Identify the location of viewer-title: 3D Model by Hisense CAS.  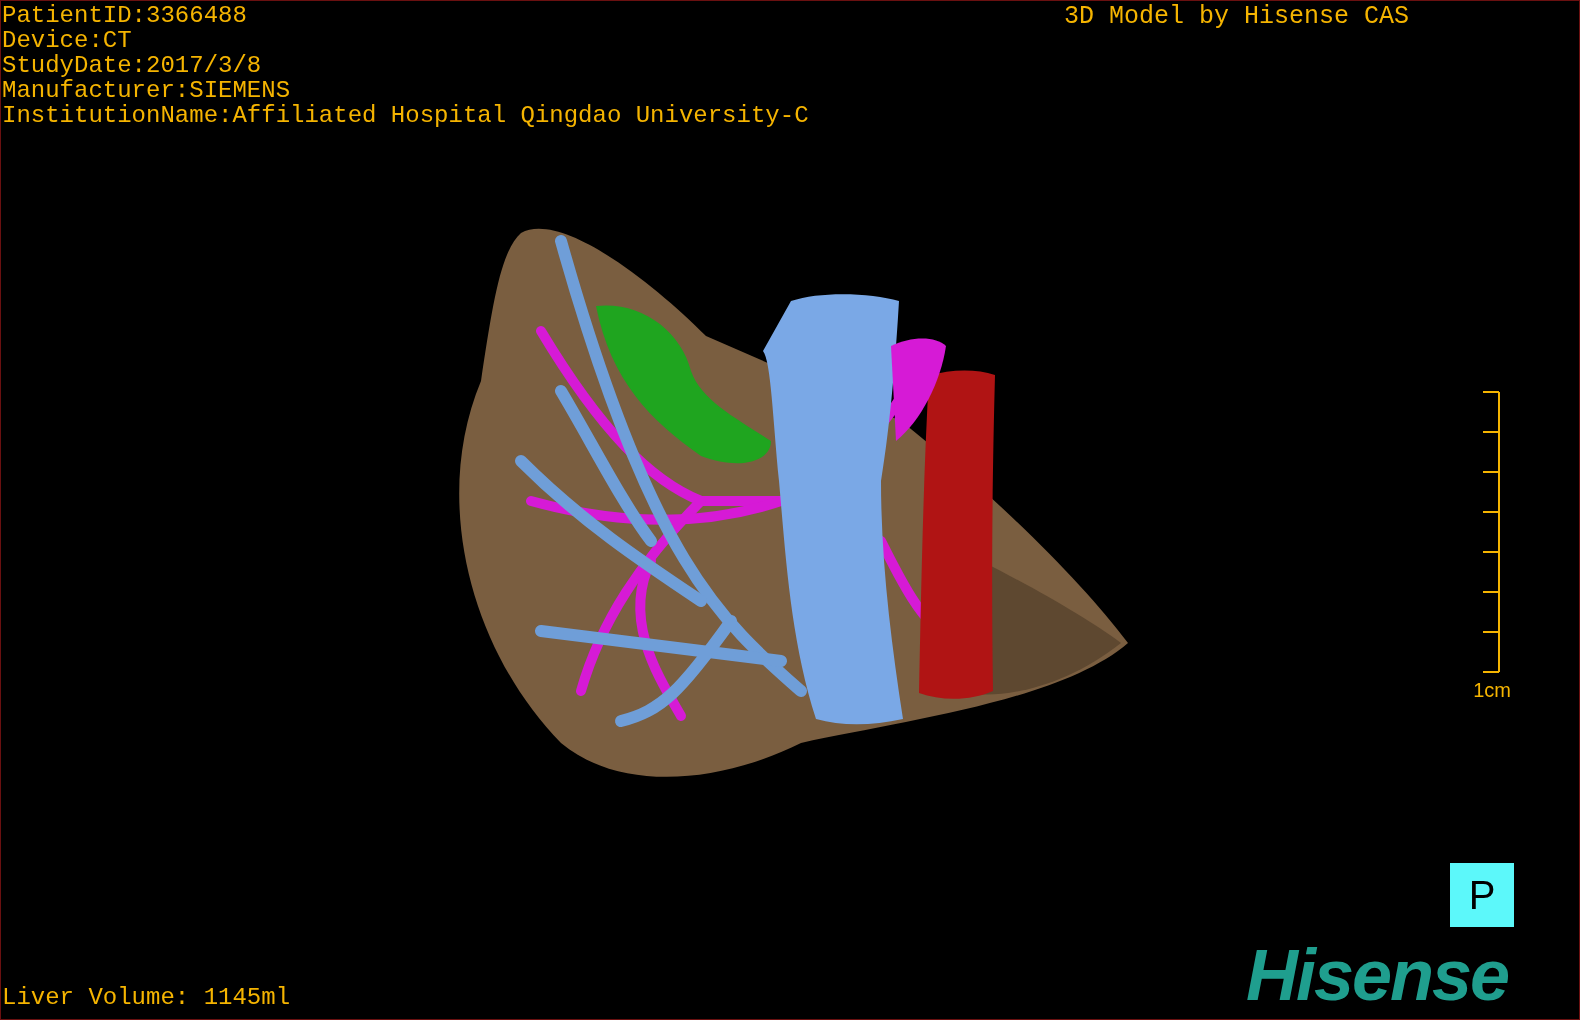
(1236, 16).